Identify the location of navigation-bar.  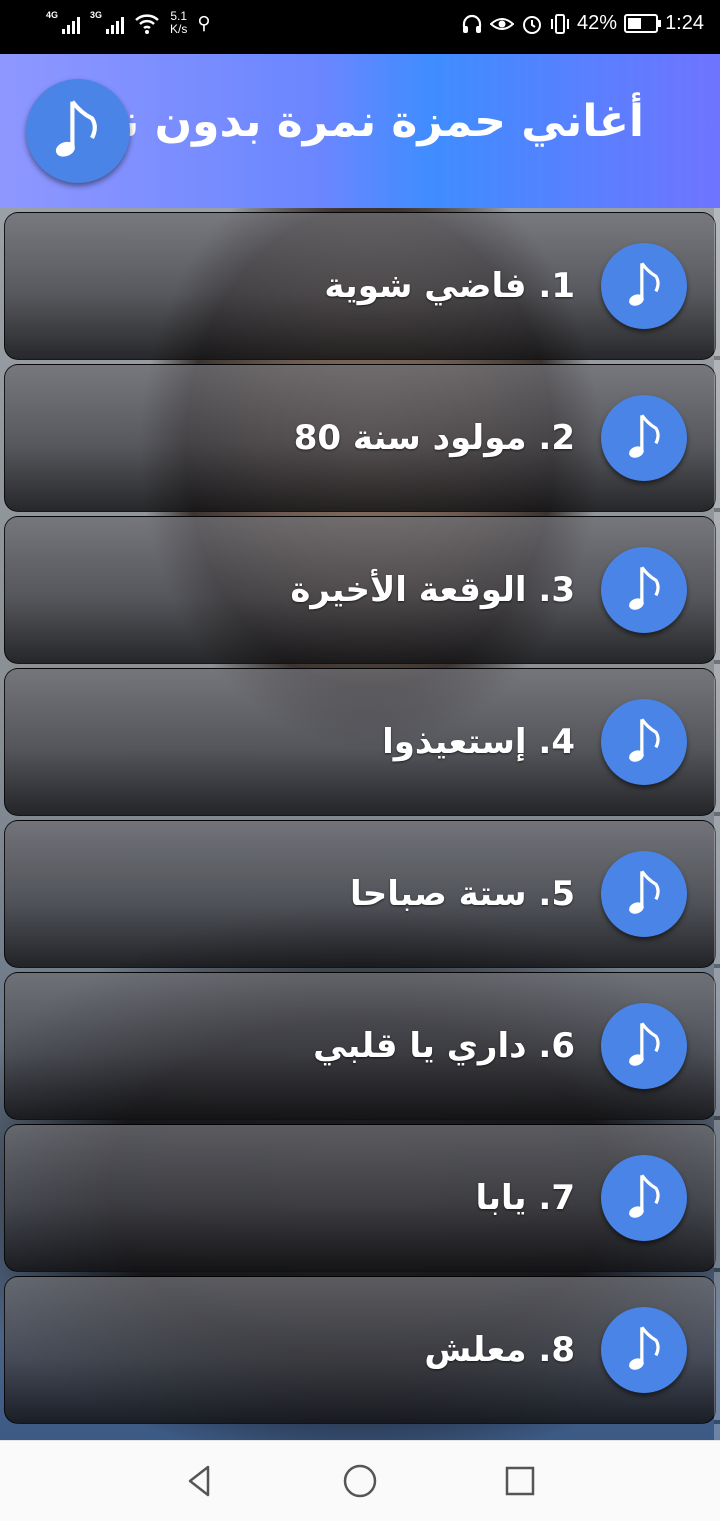
(360, 1480).